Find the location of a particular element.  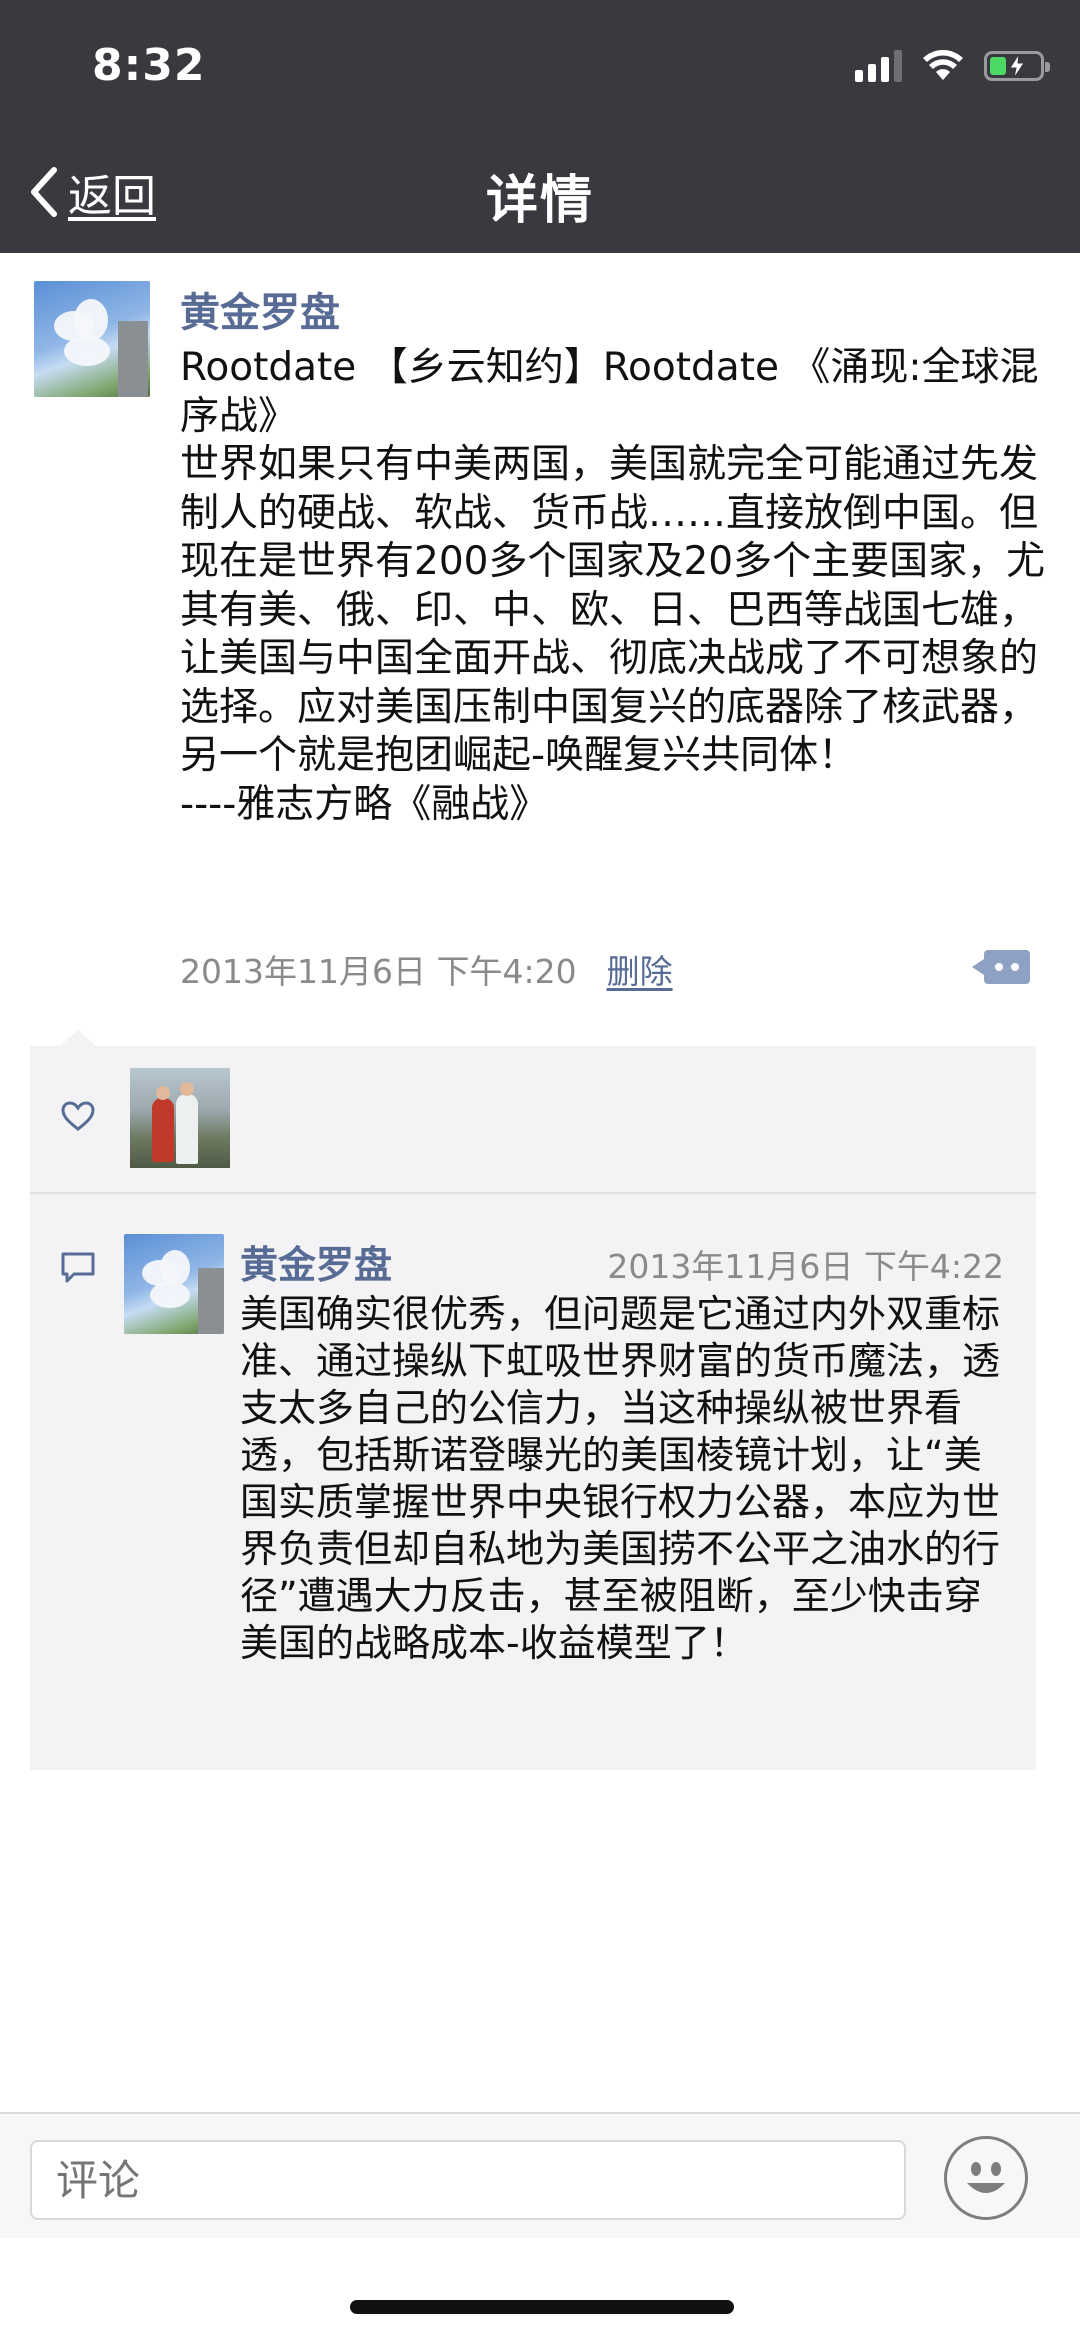

panel-pointer is located at coordinates (78, 1038).